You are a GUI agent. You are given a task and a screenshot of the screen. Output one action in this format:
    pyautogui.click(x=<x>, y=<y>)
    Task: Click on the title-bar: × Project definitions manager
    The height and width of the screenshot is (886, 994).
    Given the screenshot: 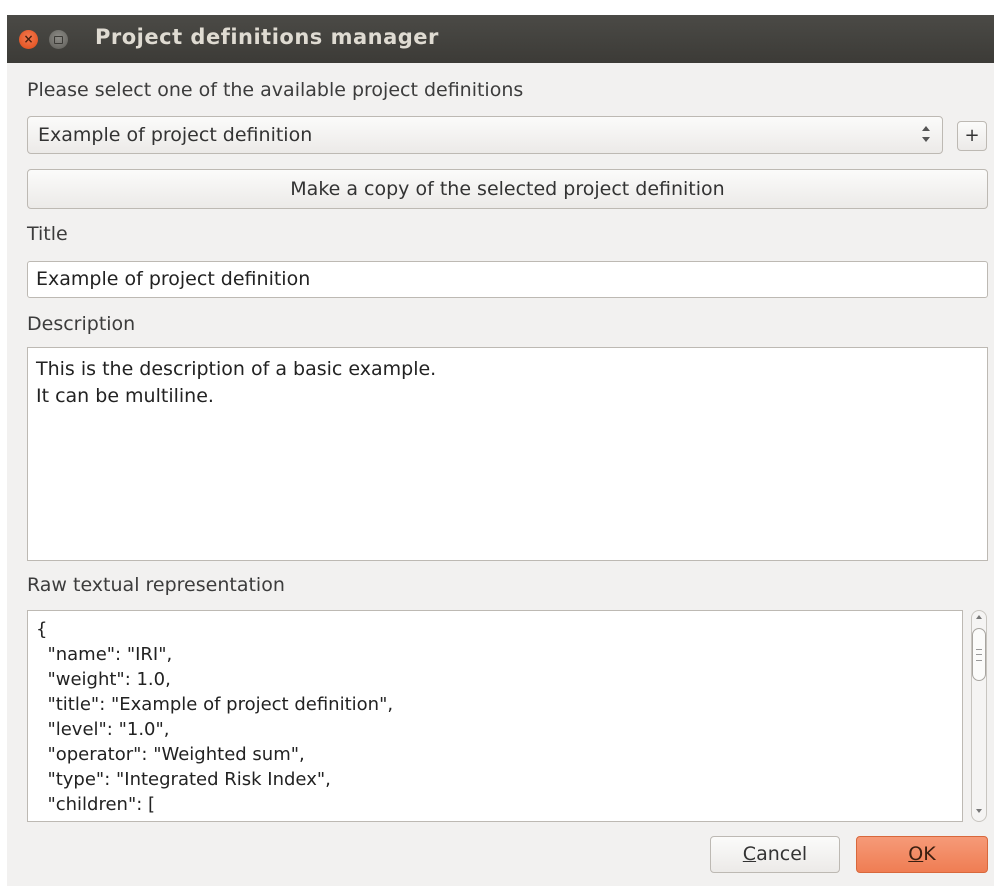 What is the action you would take?
    pyautogui.click(x=500, y=39)
    